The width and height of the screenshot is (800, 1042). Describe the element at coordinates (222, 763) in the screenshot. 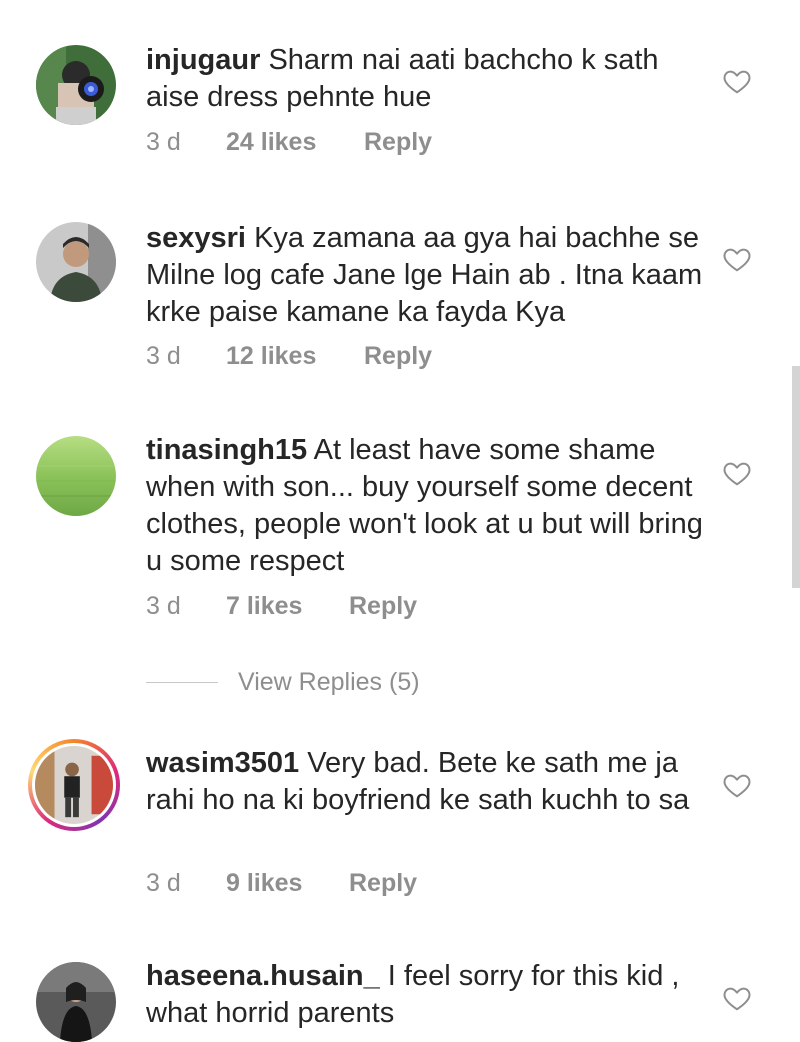

I see `comment-username: wasim3501` at that location.